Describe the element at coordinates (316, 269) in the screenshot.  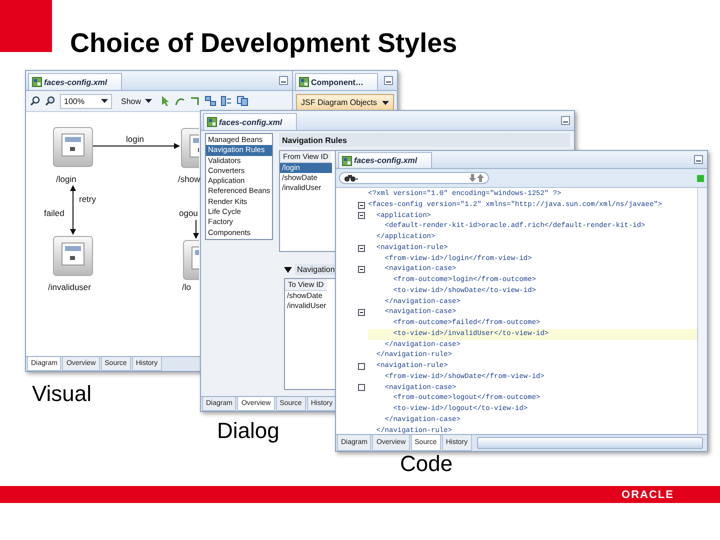
I see `section-header: Navigation` at that location.